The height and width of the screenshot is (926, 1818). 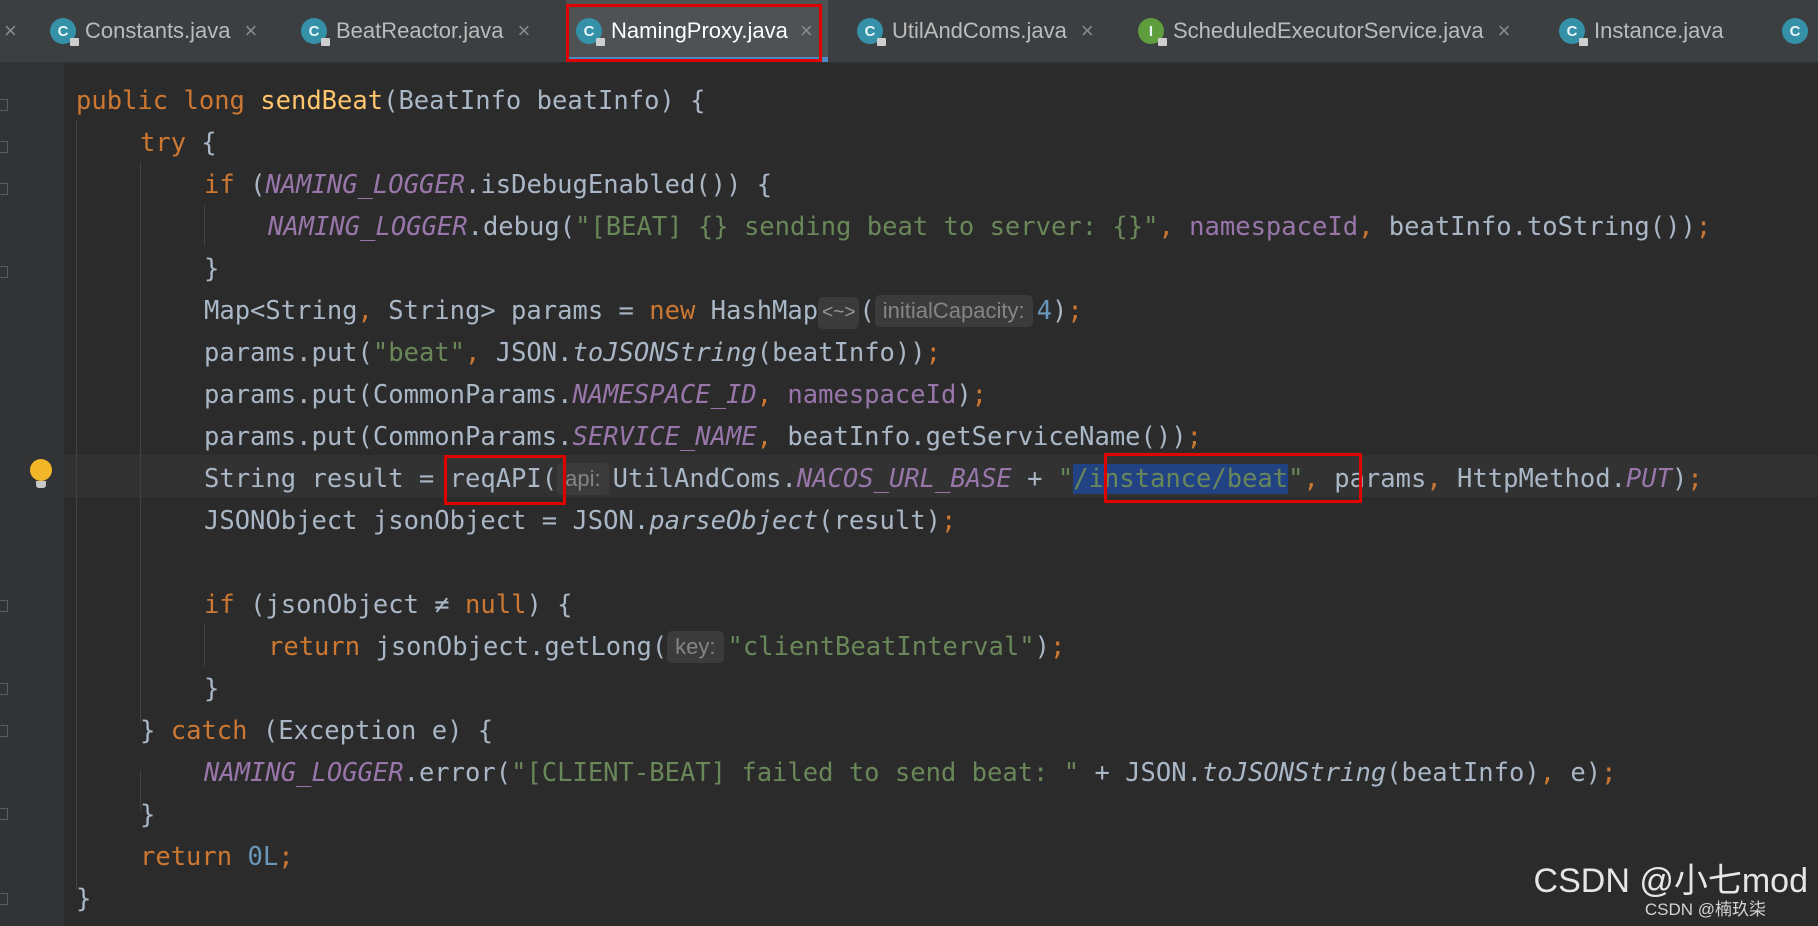 I want to click on tab-label: Constants.java, so click(x=158, y=30).